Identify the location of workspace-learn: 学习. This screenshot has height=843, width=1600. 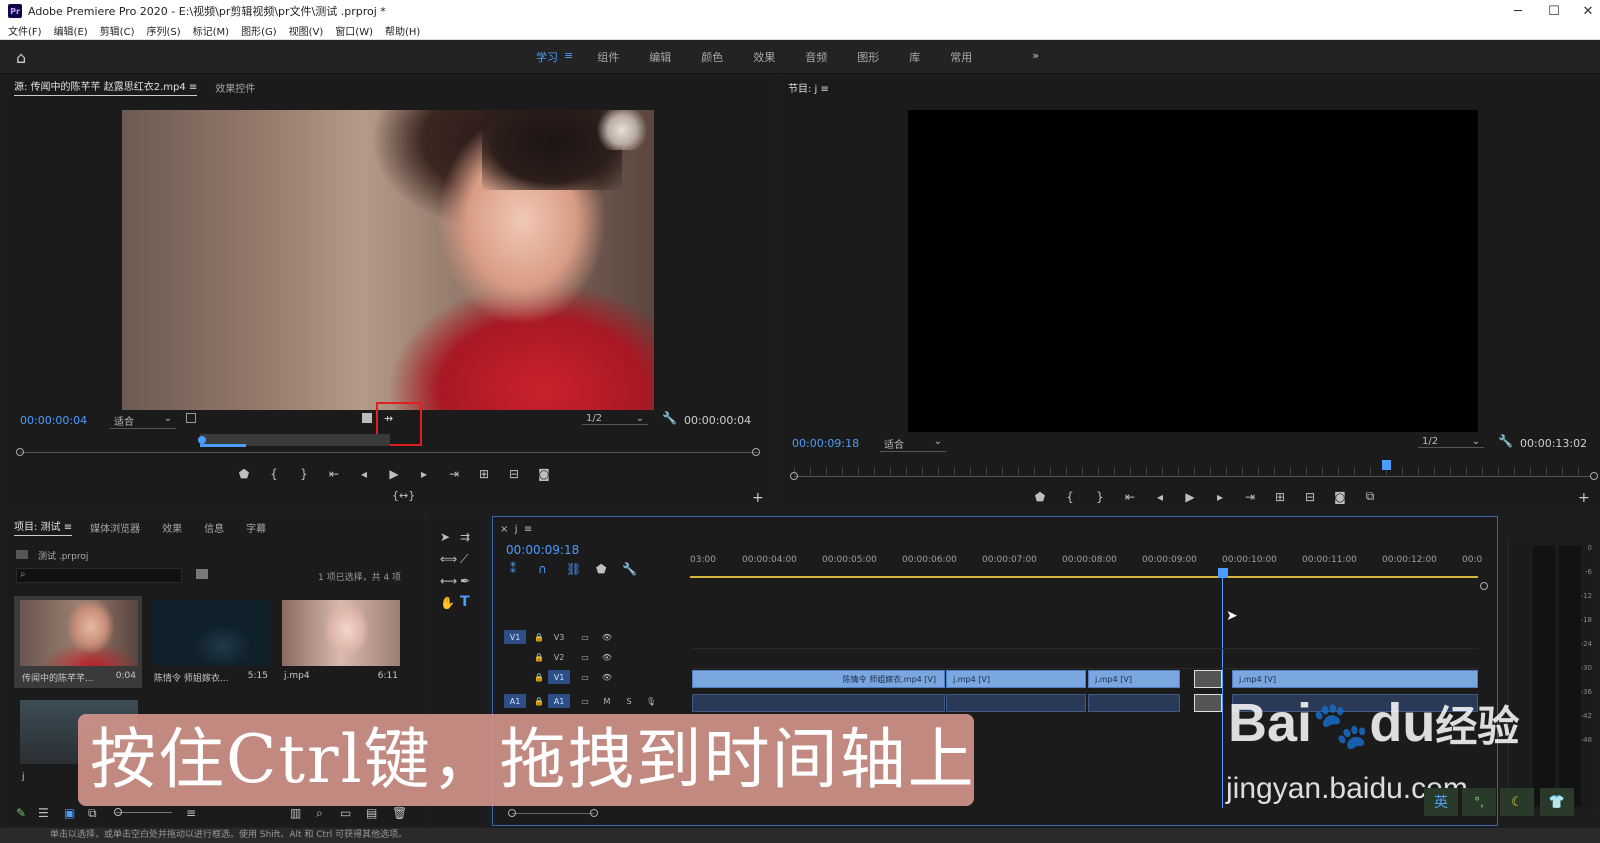
(547, 57).